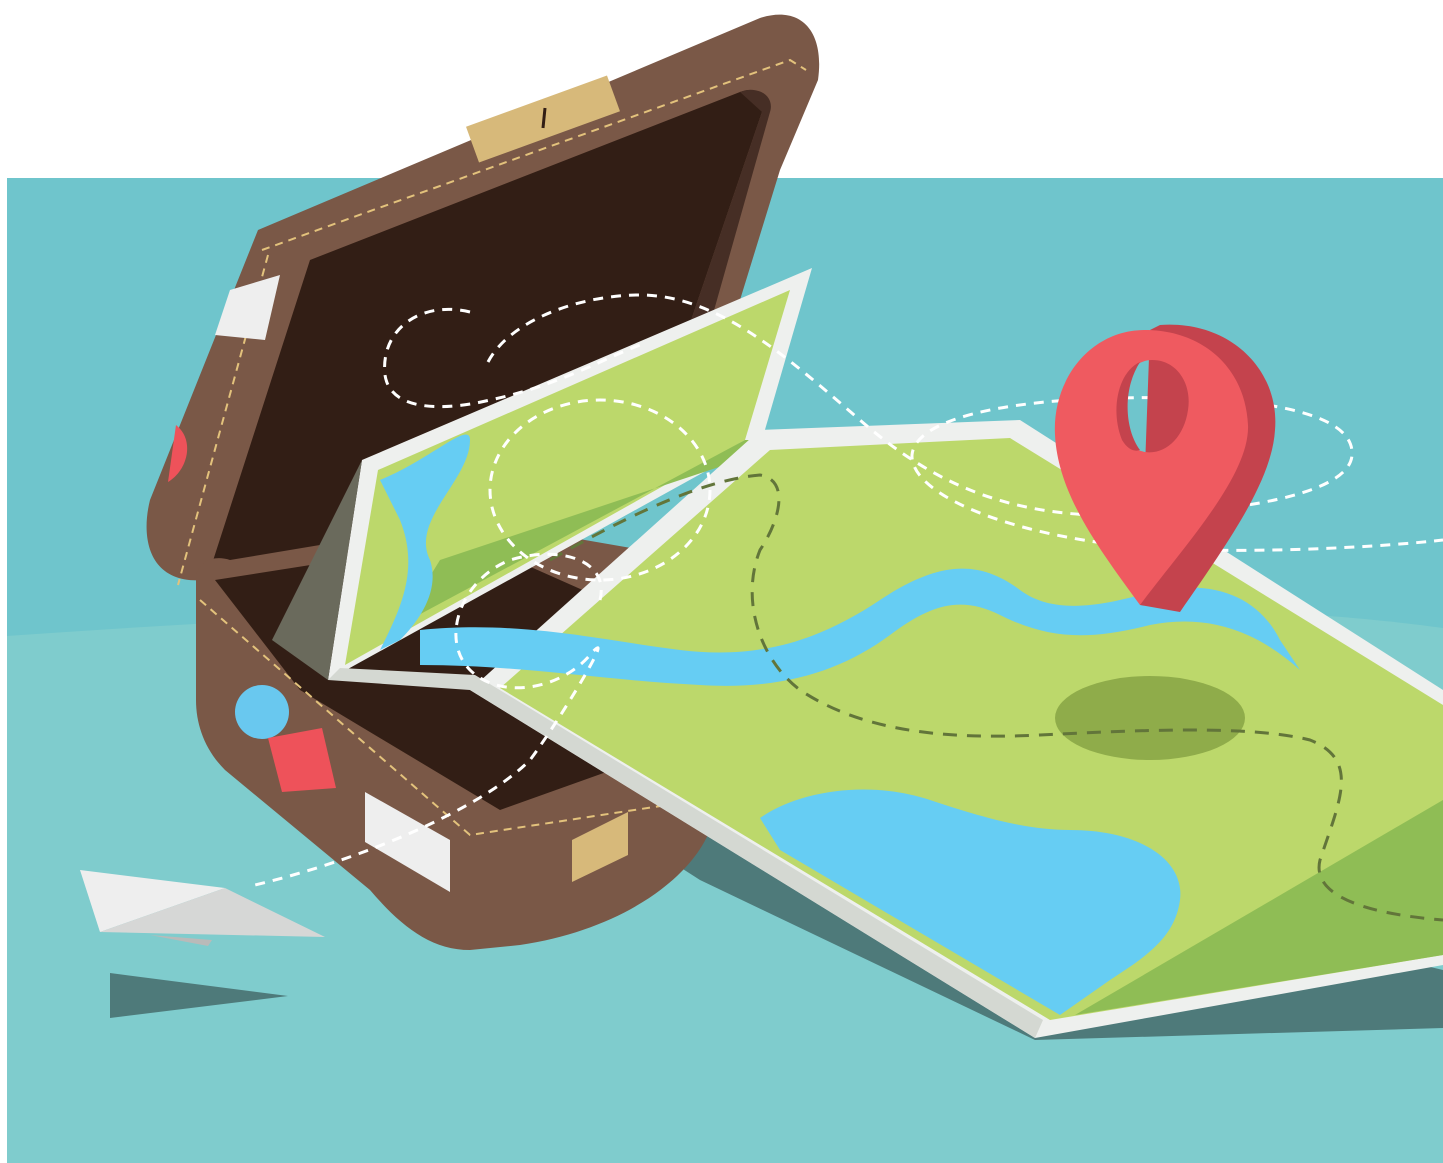 The width and height of the screenshot is (1443, 1163). What do you see at coordinates (544, 118) in the screenshot?
I see `suitcase-lid-latch-slot` at bounding box center [544, 118].